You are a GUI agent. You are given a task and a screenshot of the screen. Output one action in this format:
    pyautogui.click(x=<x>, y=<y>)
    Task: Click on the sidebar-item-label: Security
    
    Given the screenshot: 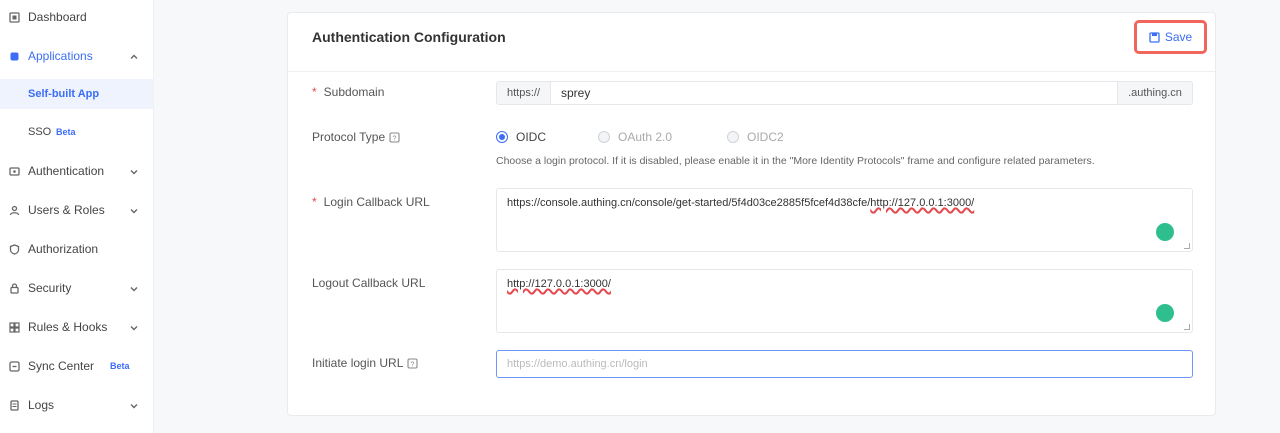 What is the action you would take?
    pyautogui.click(x=50, y=288)
    